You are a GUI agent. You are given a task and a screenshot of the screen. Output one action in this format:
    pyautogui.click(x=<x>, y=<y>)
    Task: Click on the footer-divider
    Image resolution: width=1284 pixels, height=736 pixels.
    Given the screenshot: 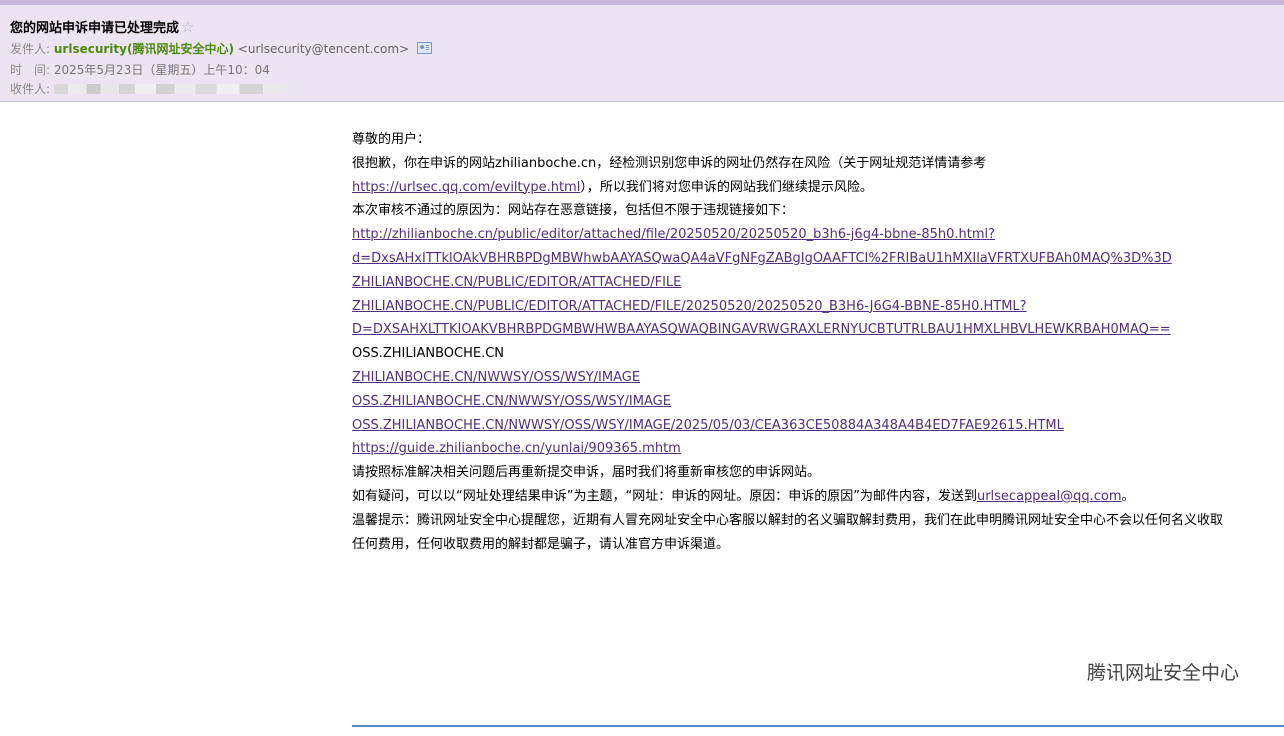 What is the action you would take?
    pyautogui.click(x=818, y=726)
    